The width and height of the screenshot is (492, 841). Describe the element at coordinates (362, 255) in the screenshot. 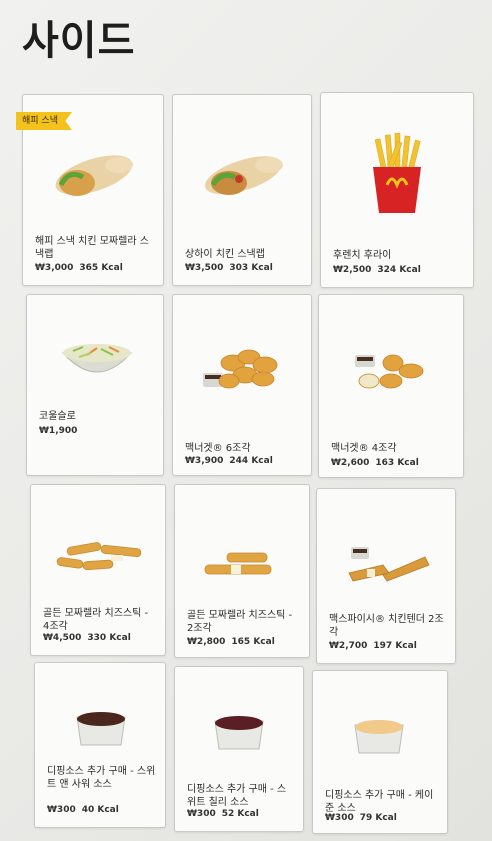

I see `item-name: 후렌치 후라이` at that location.